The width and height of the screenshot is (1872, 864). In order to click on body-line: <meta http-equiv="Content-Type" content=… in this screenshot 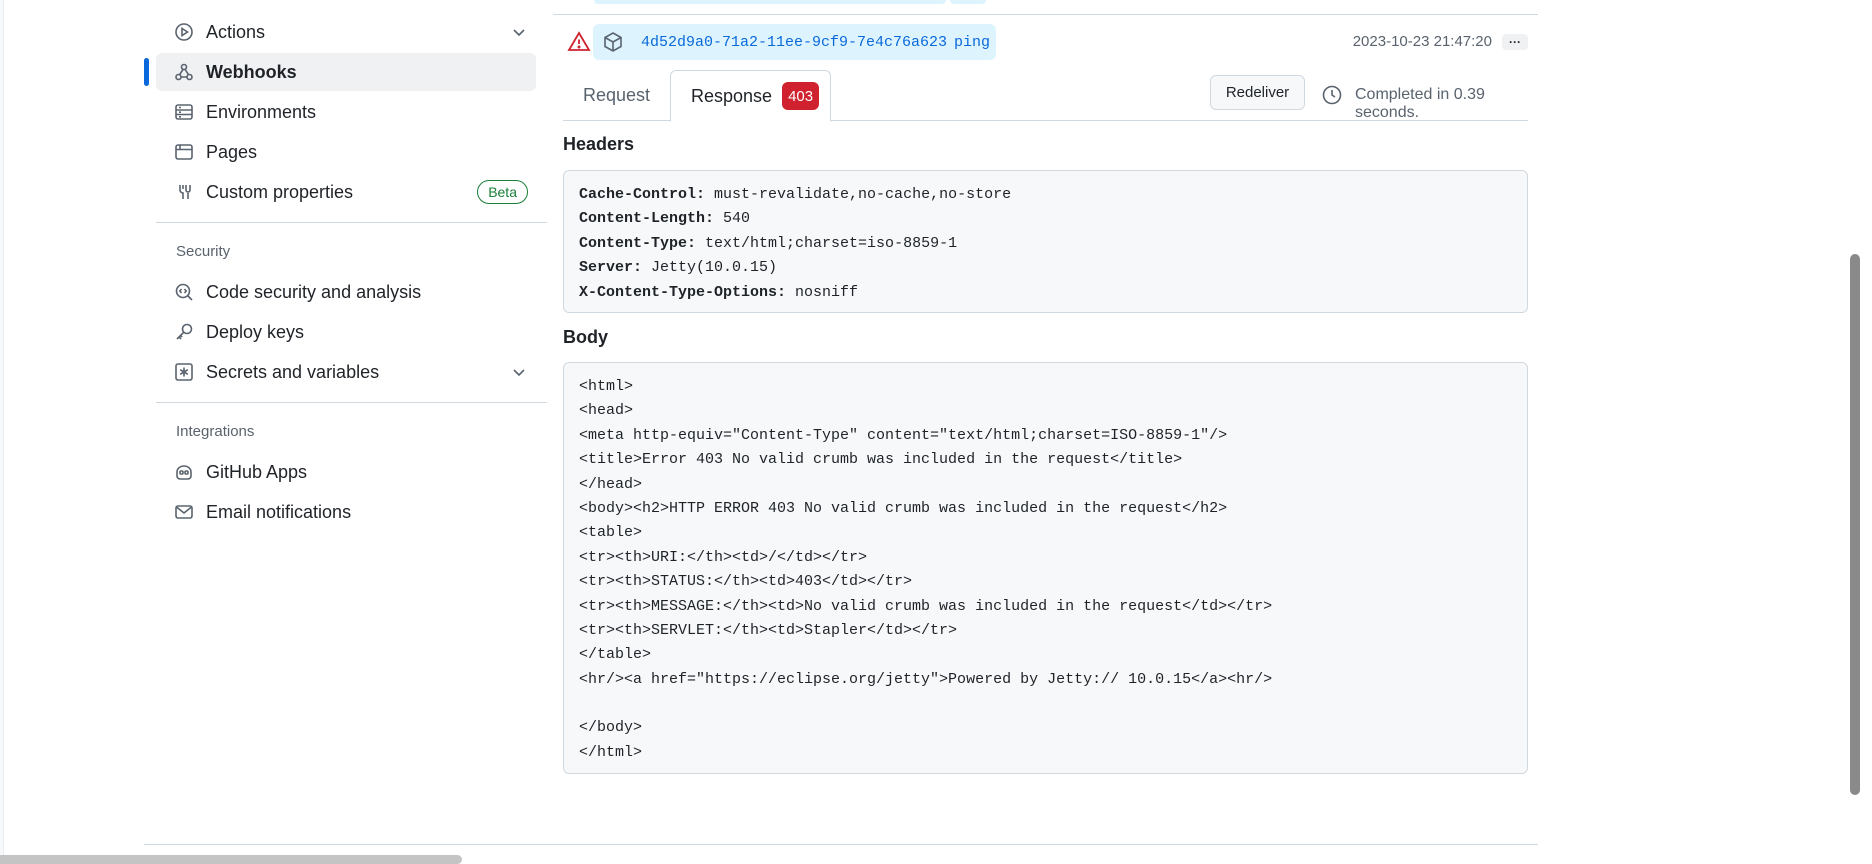, I will do `click(903, 435)`.